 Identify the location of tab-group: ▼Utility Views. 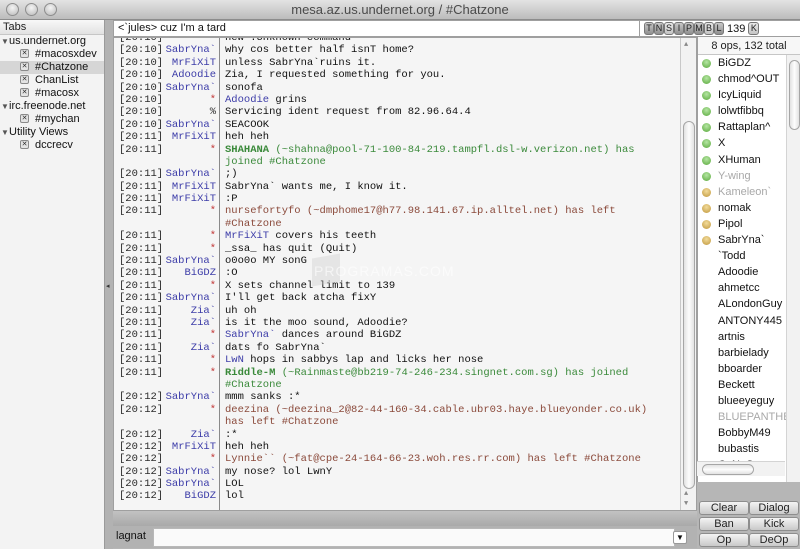
(52, 132).